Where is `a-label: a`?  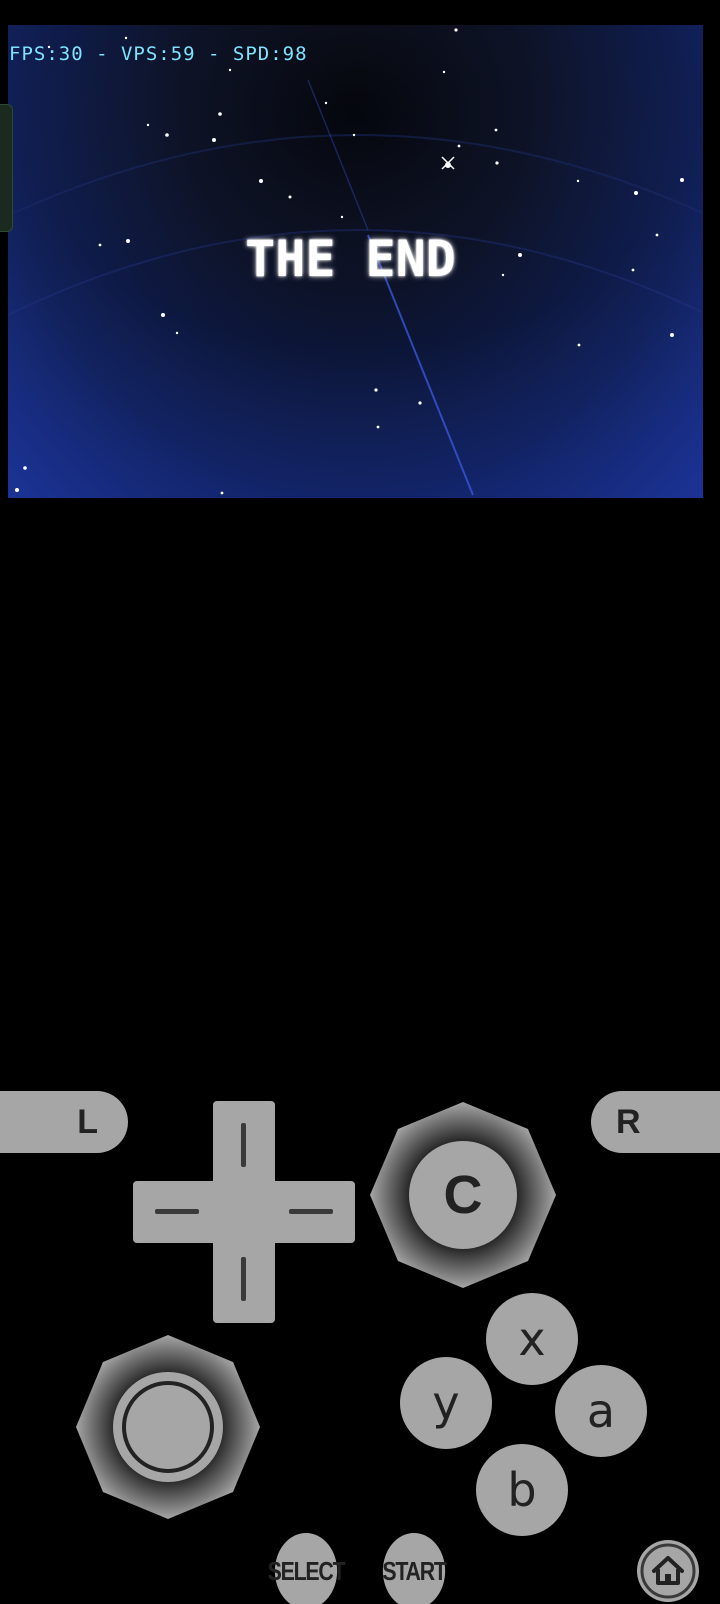 a-label: a is located at coordinates (601, 1411).